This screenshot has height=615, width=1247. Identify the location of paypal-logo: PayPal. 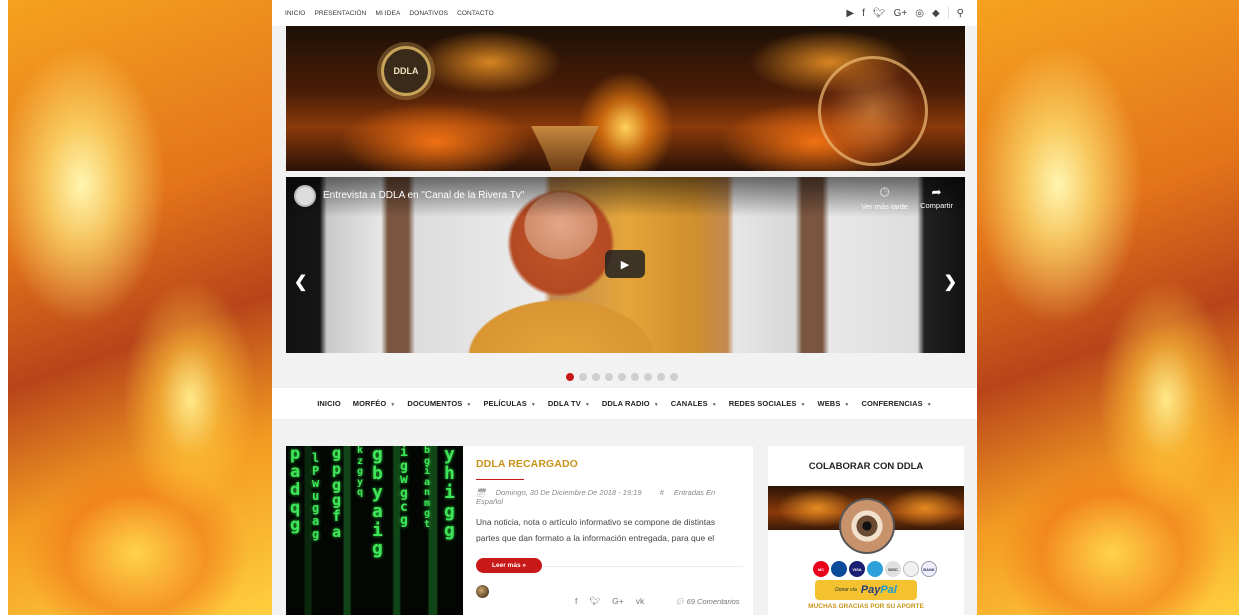
(879, 590).